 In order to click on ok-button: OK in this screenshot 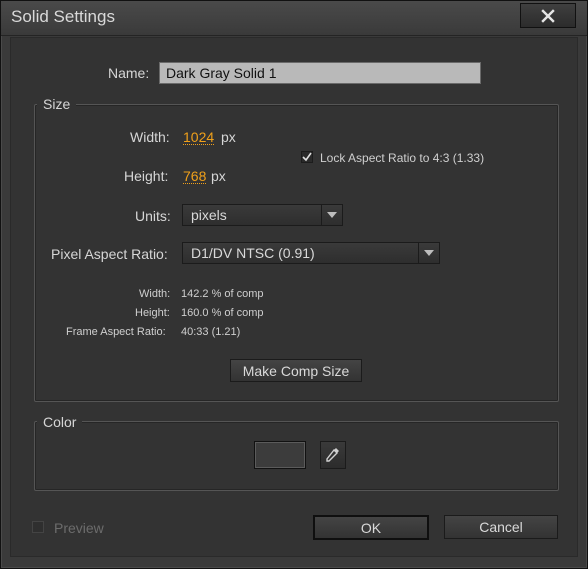, I will do `click(371, 527)`.